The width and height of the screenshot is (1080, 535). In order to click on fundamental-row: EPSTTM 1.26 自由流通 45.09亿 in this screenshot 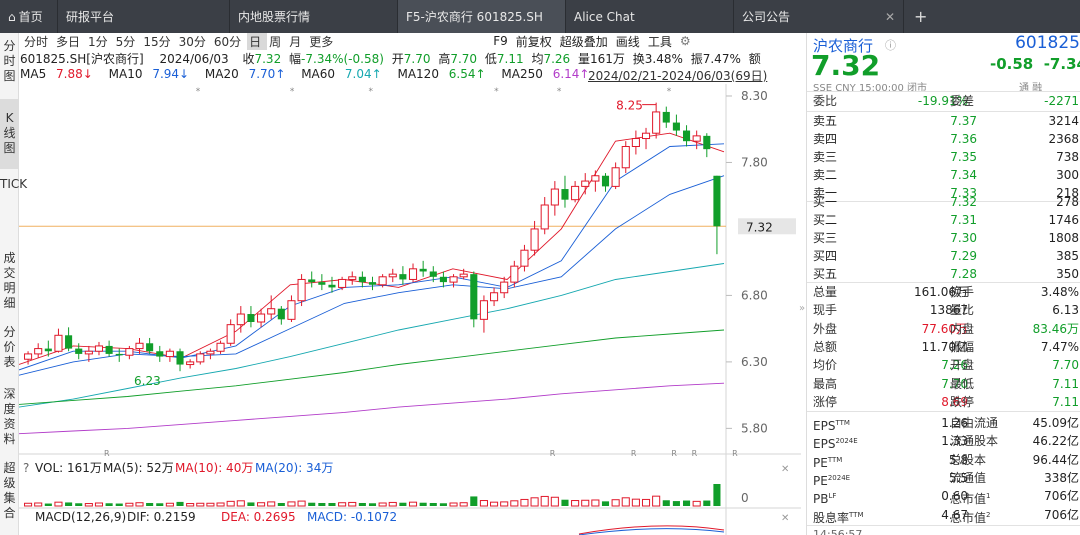, I will do `click(943, 423)`.